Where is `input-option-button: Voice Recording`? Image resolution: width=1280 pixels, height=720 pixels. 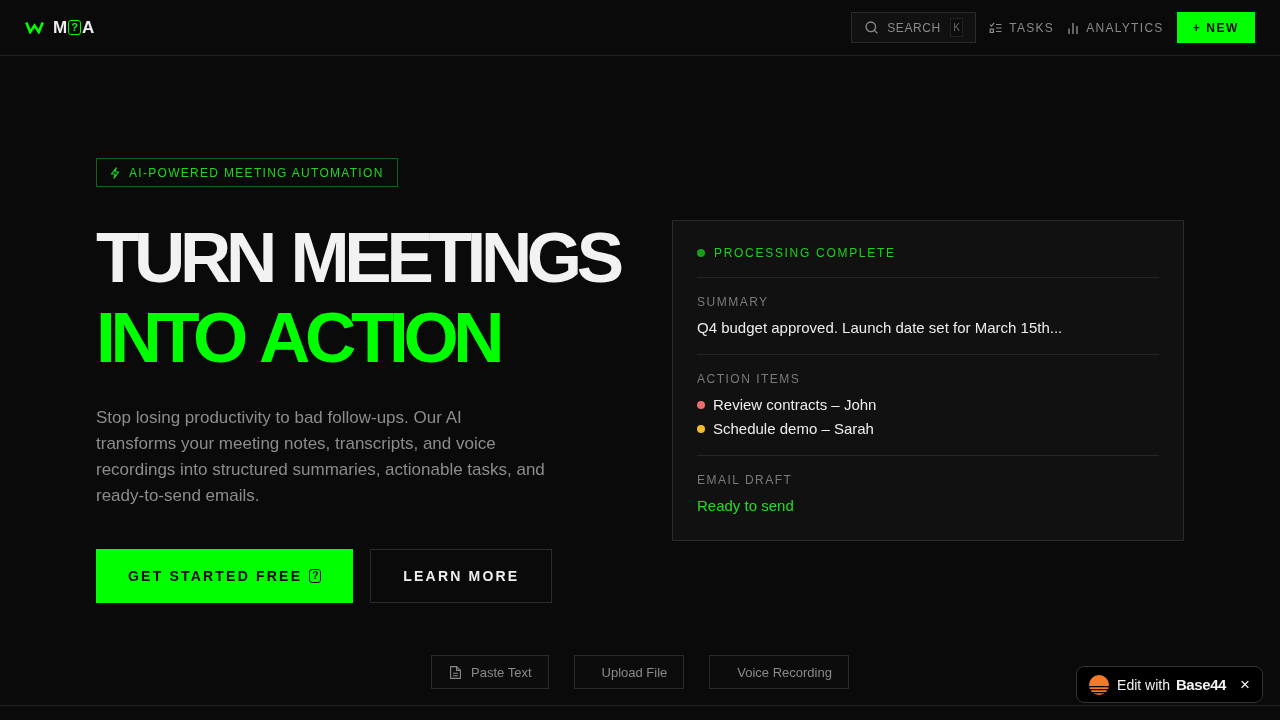 input-option-button: Voice Recording is located at coordinates (779, 672).